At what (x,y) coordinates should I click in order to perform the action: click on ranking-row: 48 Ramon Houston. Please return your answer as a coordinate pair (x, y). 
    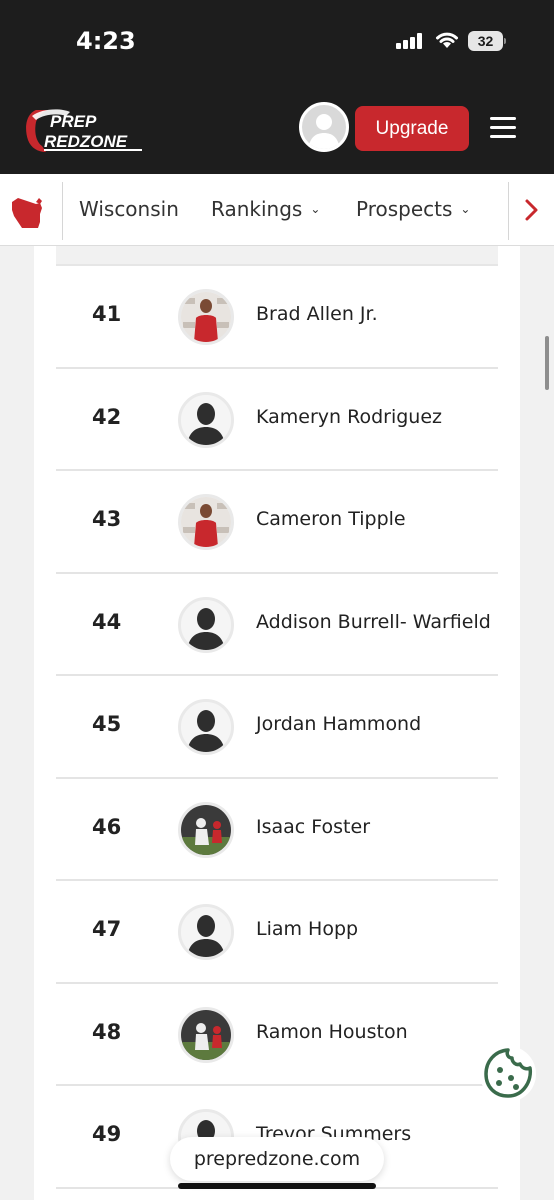
    Looking at the image, I should click on (277, 1035).